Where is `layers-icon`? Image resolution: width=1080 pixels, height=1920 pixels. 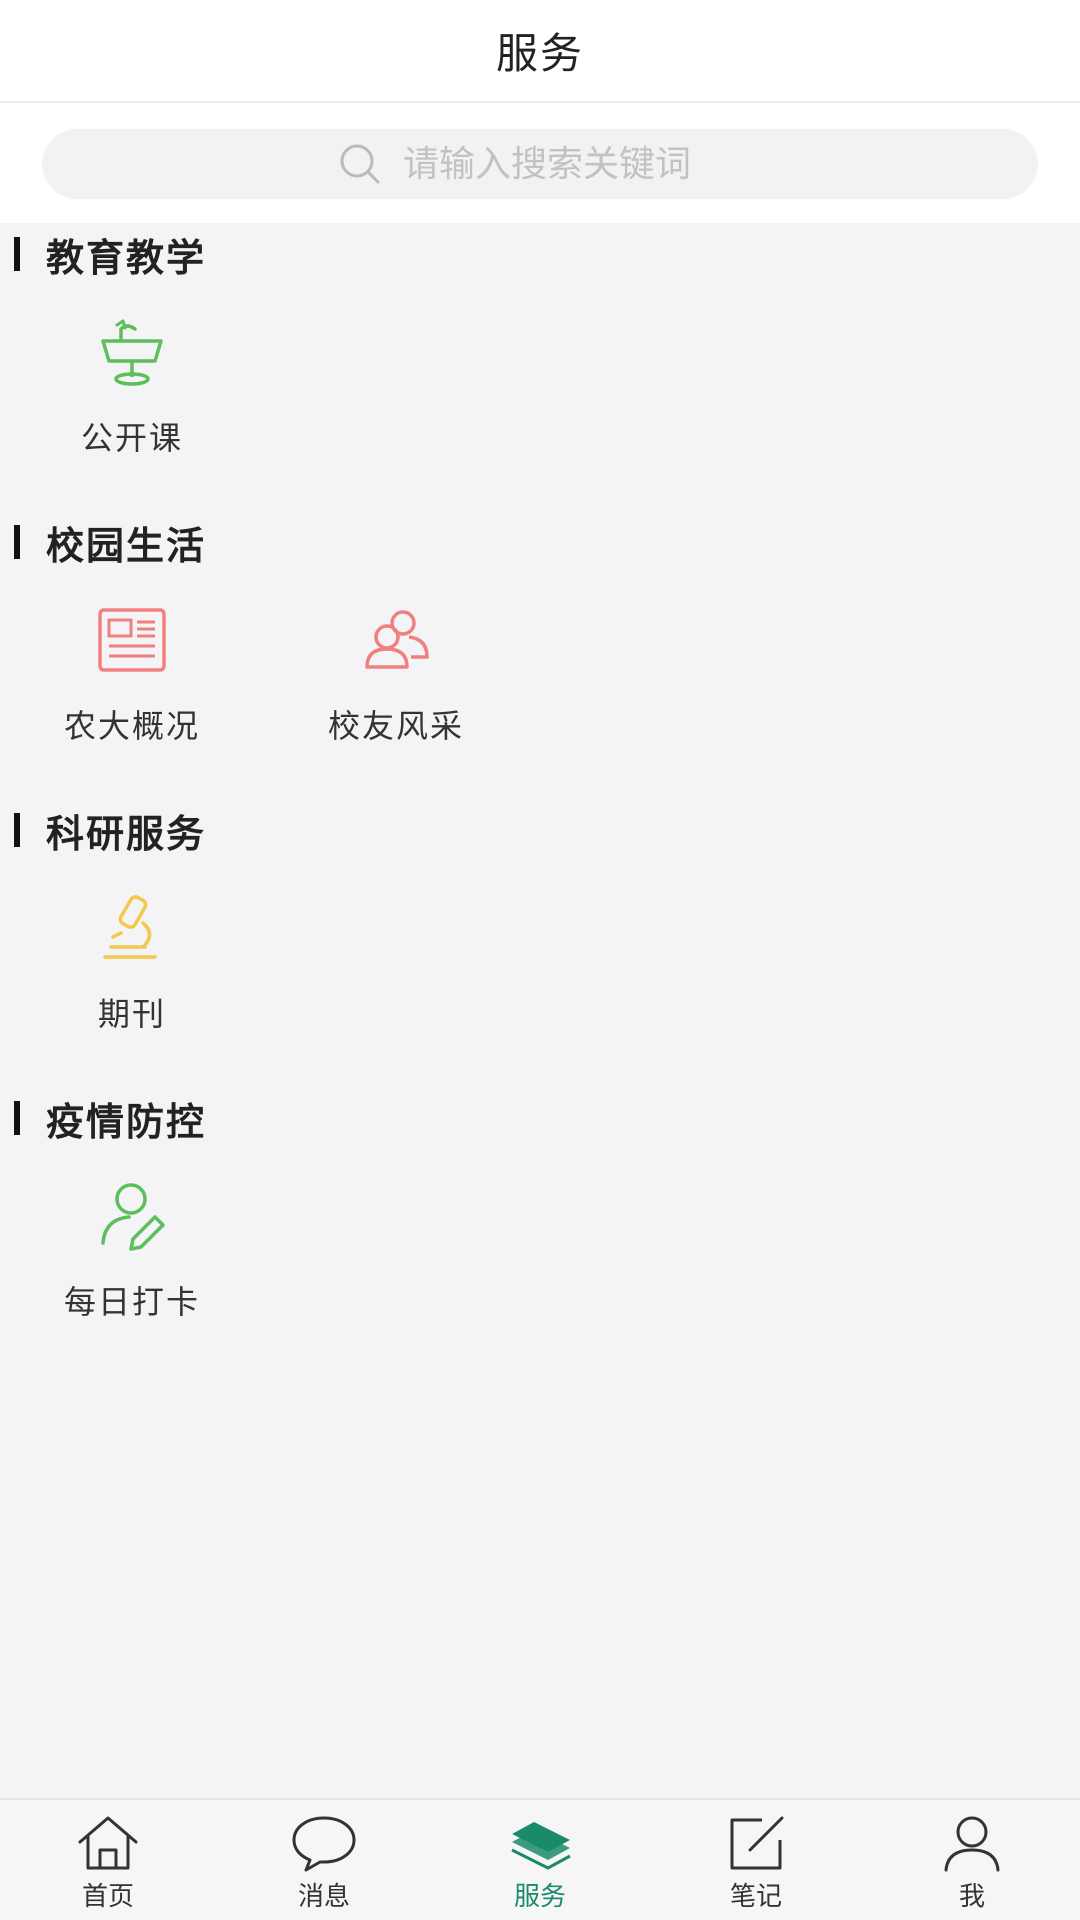 layers-icon is located at coordinates (541, 1846).